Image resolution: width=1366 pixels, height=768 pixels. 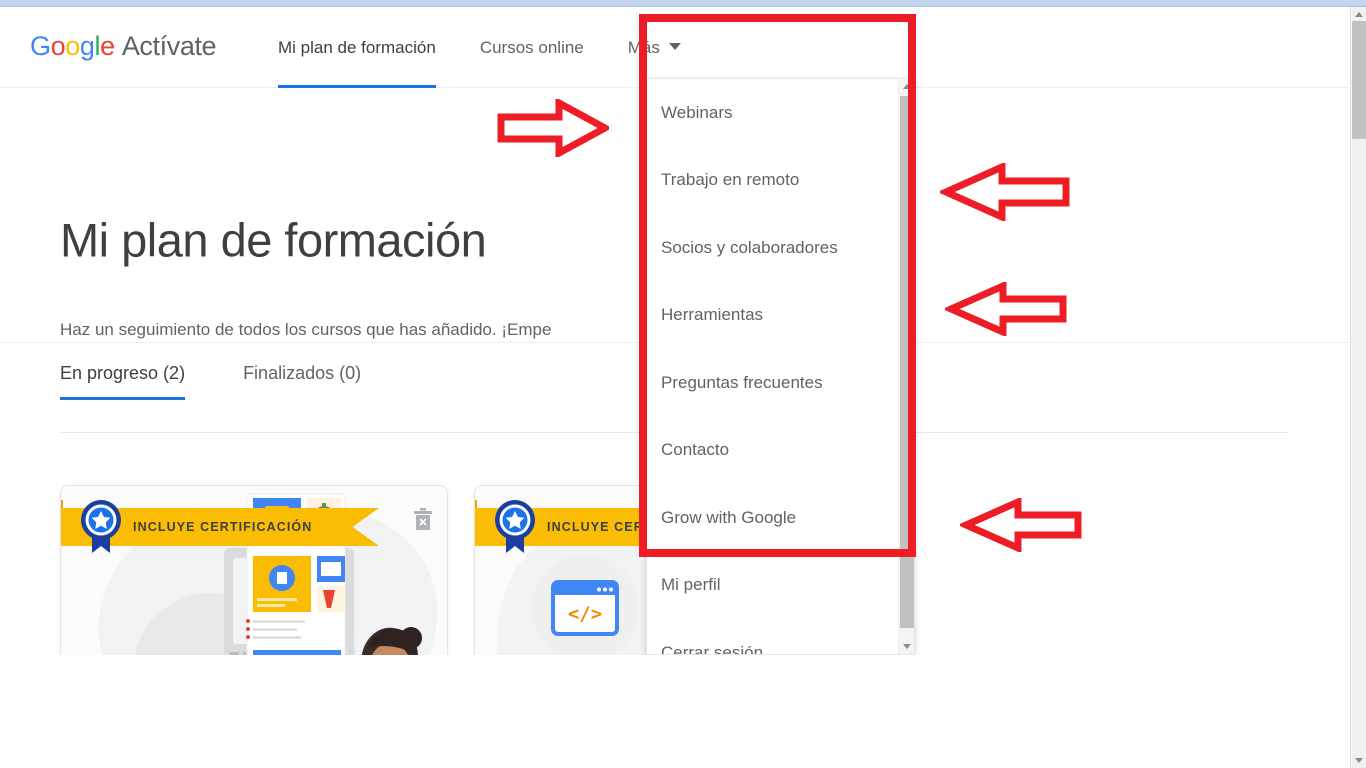 I want to click on dropdown-item-label: Herramientas, so click(x=712, y=315).